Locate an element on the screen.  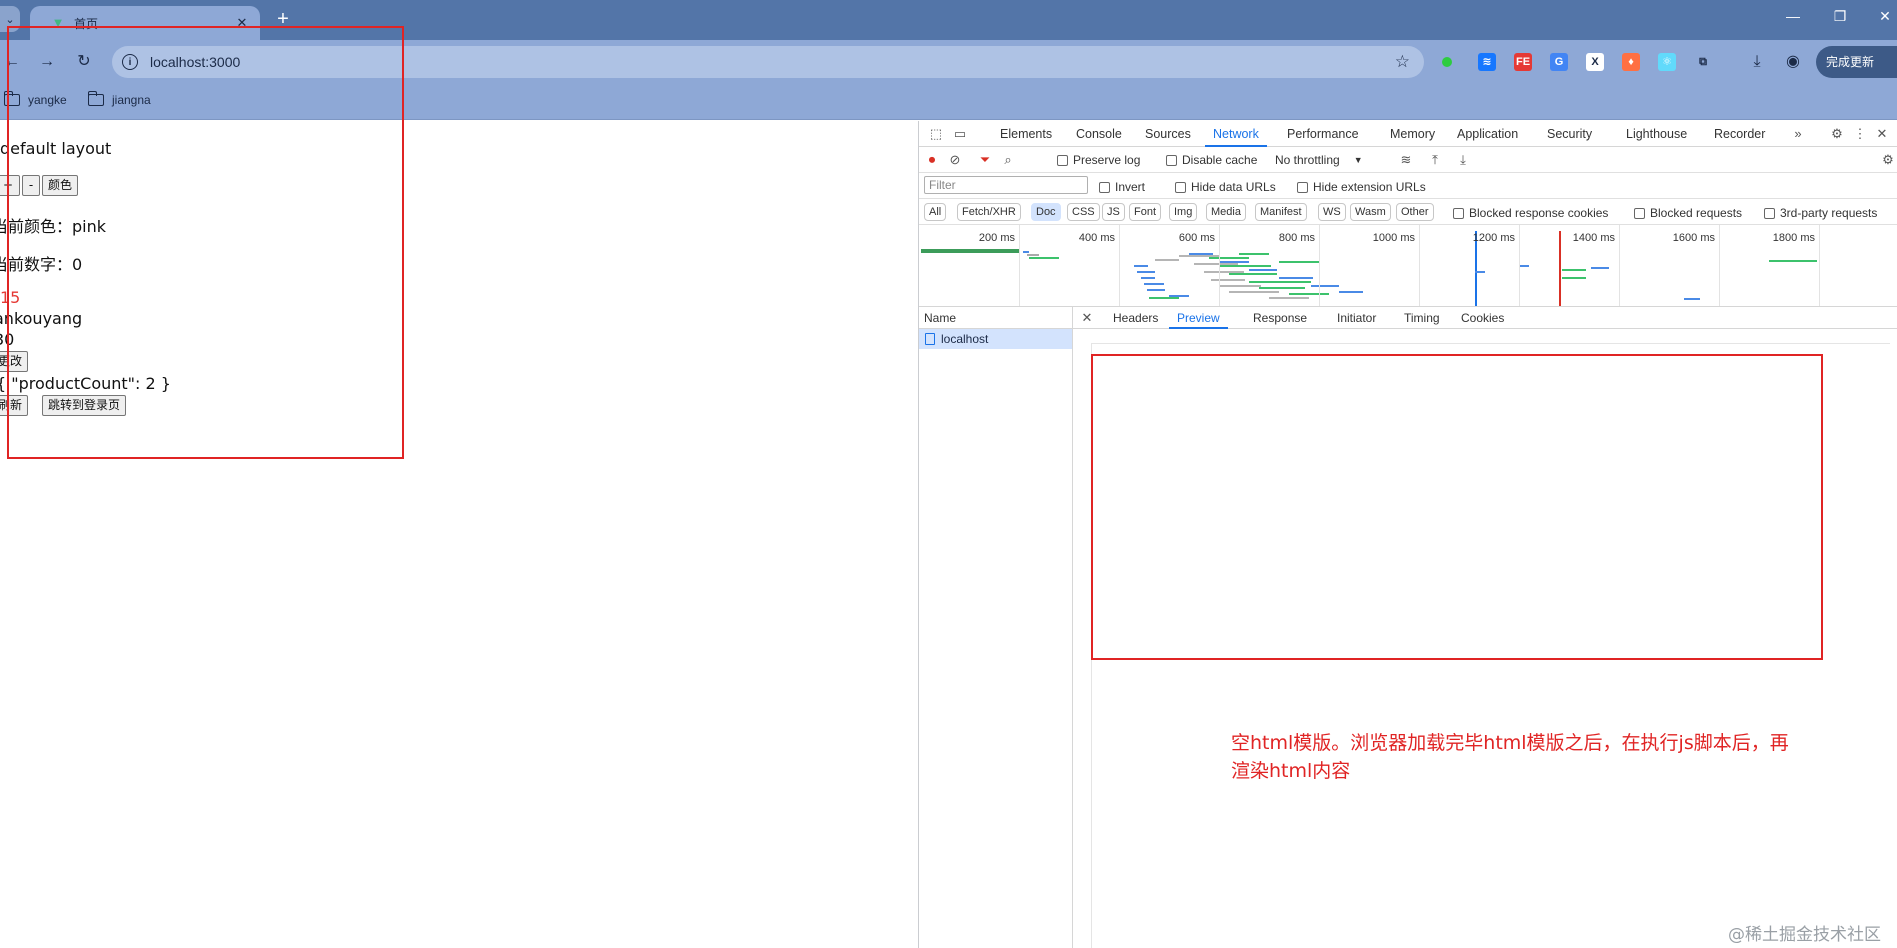
close-devtools-icon: ✕ is located at coordinates (1882, 134).